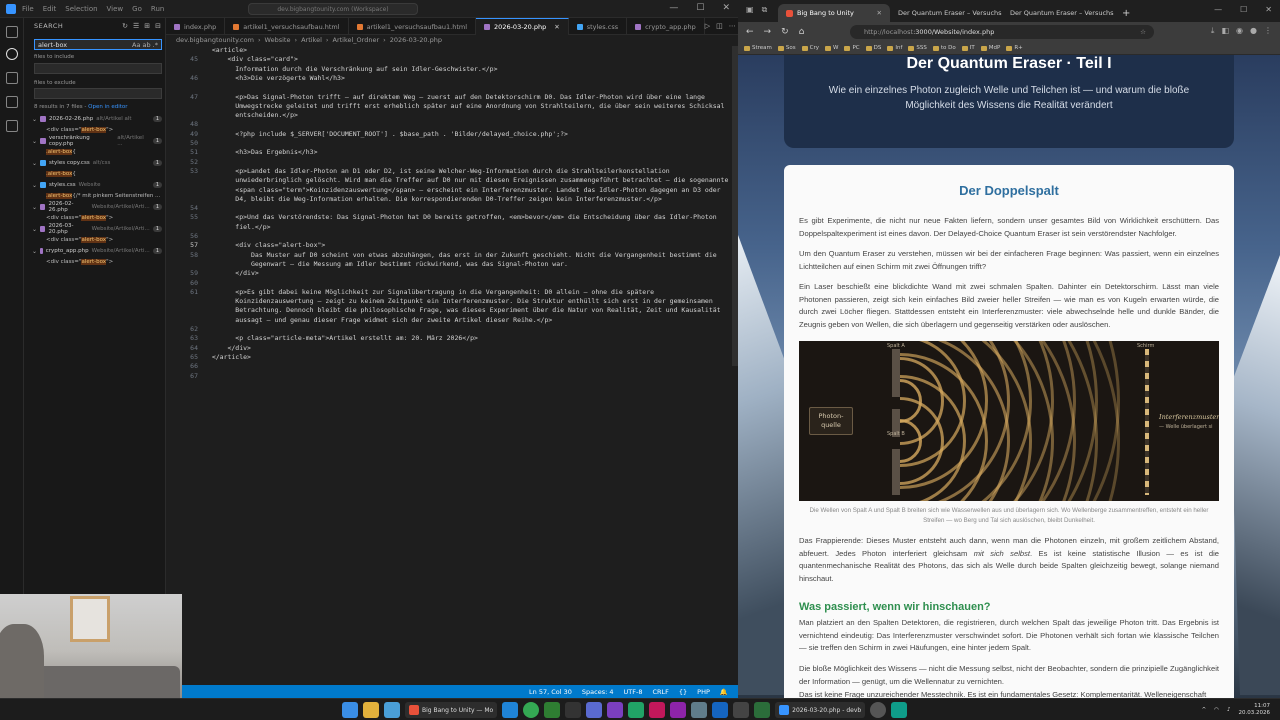  Describe the element at coordinates (12, 32) in the screenshot. I see `explorer-icon` at that location.